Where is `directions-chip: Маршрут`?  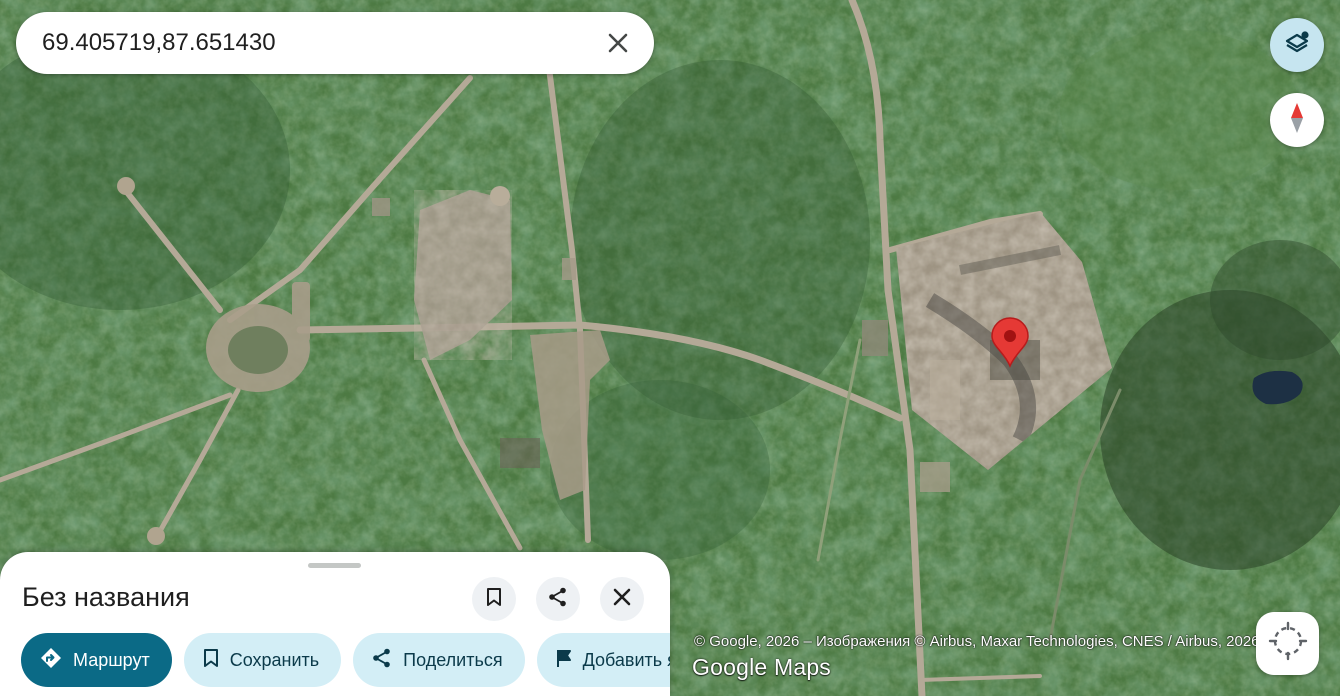
directions-chip: Маршрут is located at coordinates (96, 660).